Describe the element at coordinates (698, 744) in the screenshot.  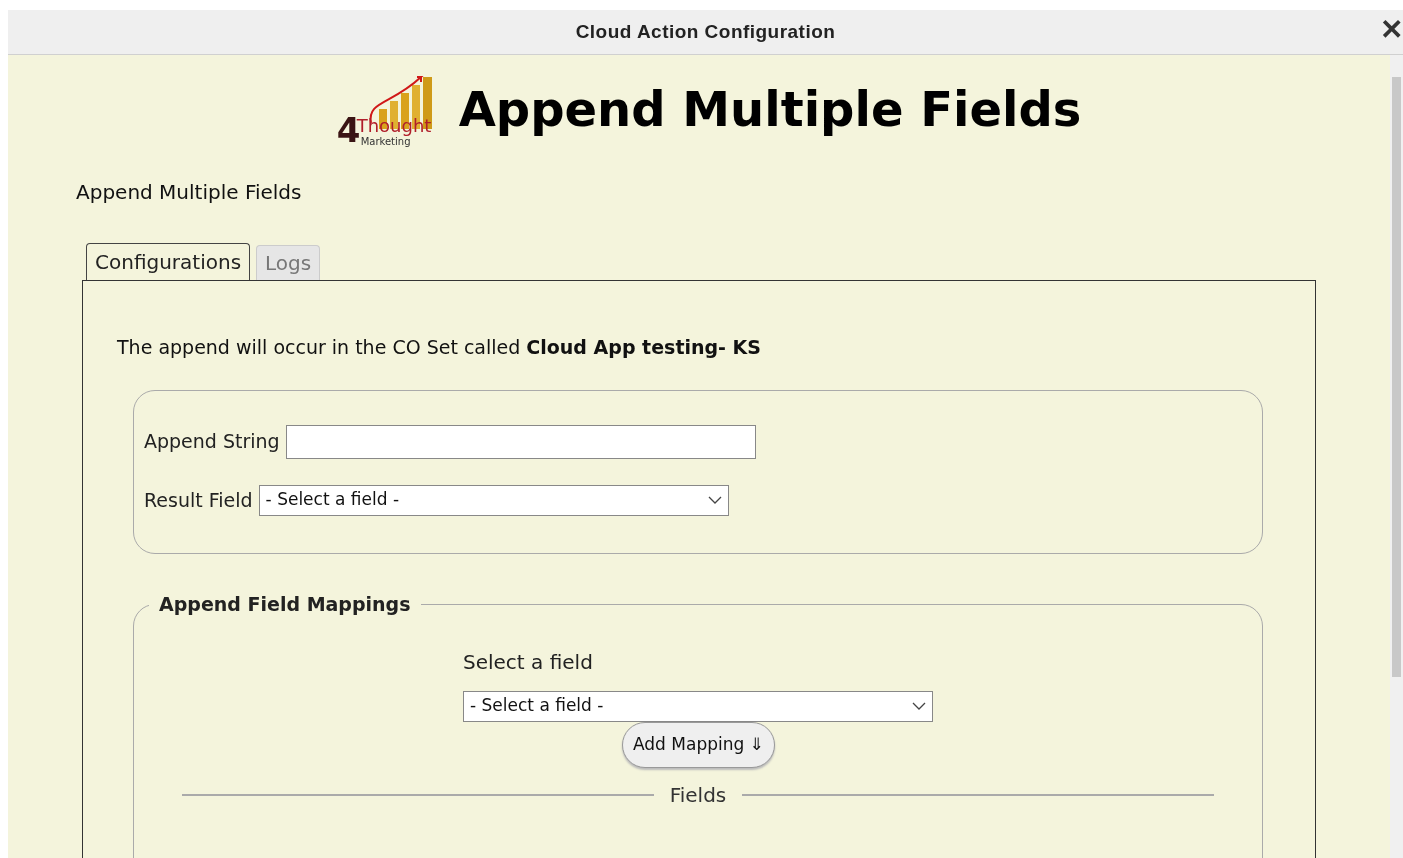
I see `add-mapping-button: Add Mapping ⇓` at that location.